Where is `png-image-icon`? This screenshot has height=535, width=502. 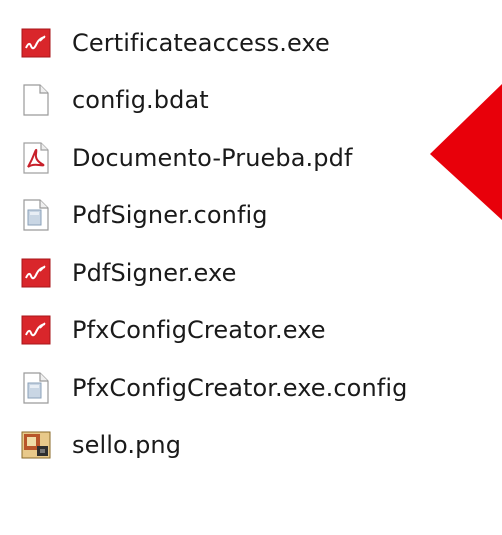 png-image-icon is located at coordinates (36, 445).